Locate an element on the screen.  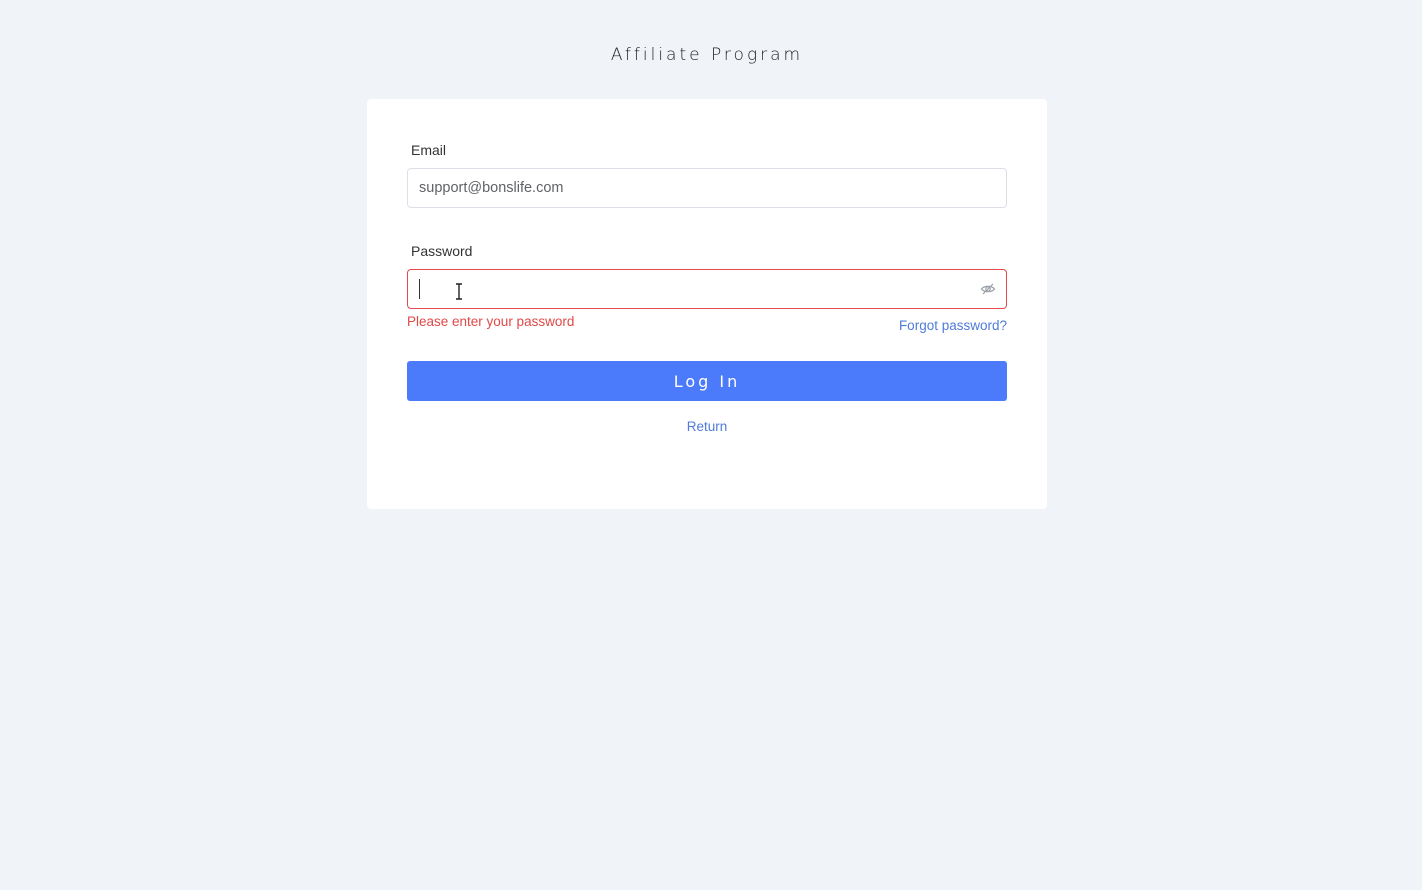
ibeam-cursor-icon is located at coordinates (459, 291).